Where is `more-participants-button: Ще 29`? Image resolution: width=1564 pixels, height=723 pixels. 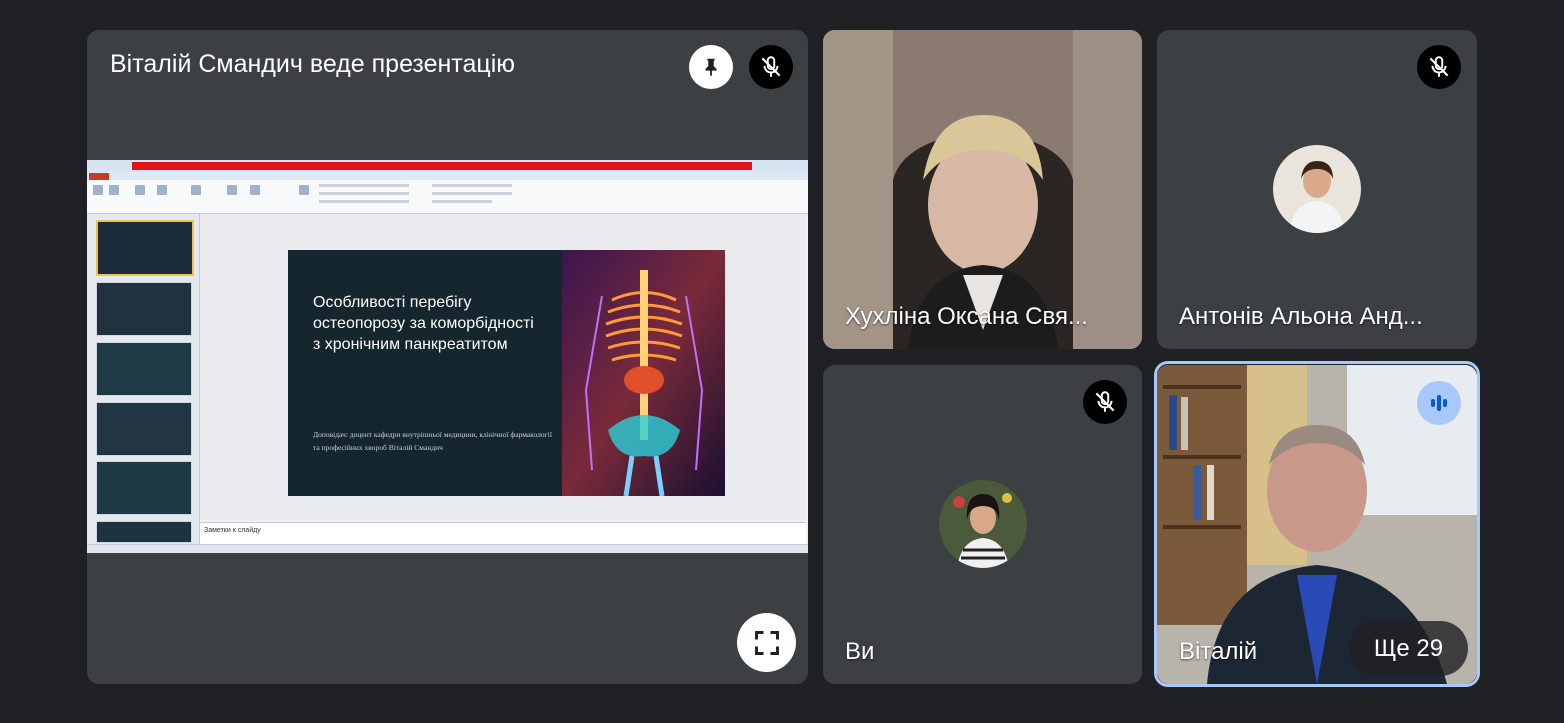 more-participants-button: Ще 29 is located at coordinates (1408, 648).